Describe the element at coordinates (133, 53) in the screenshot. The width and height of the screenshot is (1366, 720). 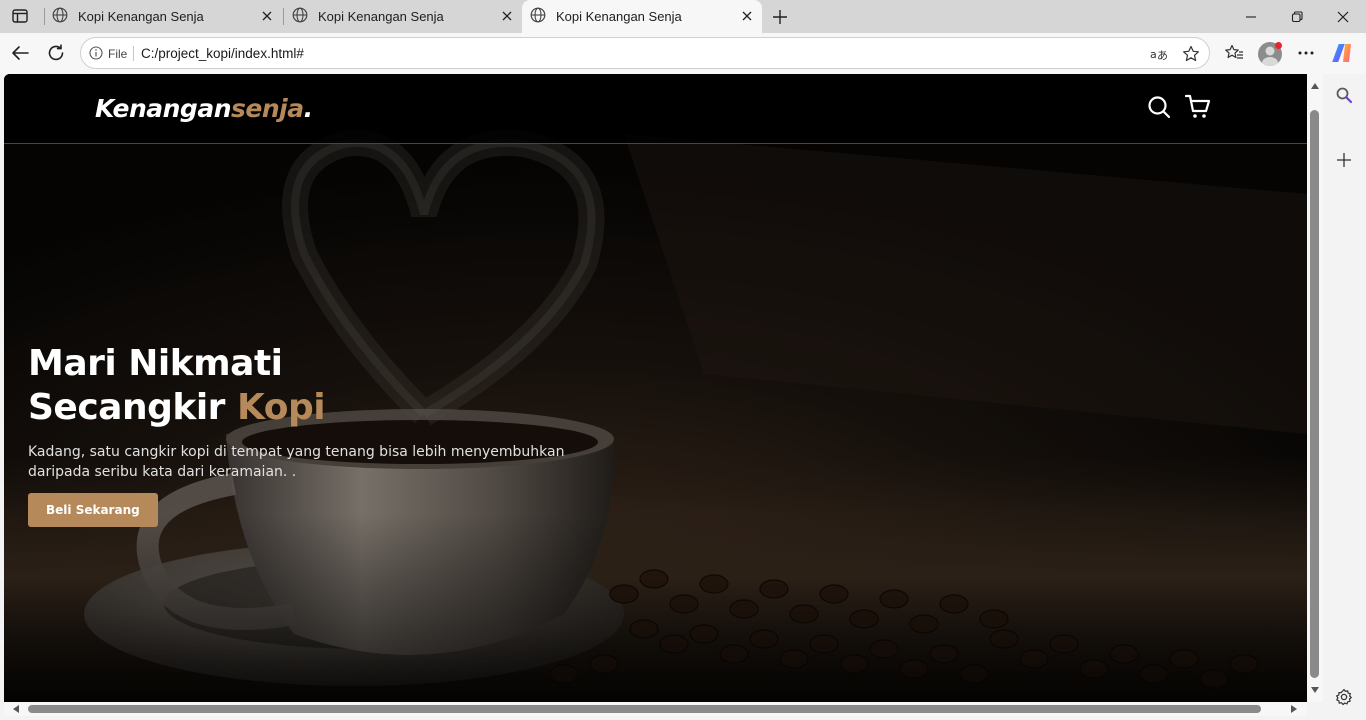
I see `address-divider` at that location.